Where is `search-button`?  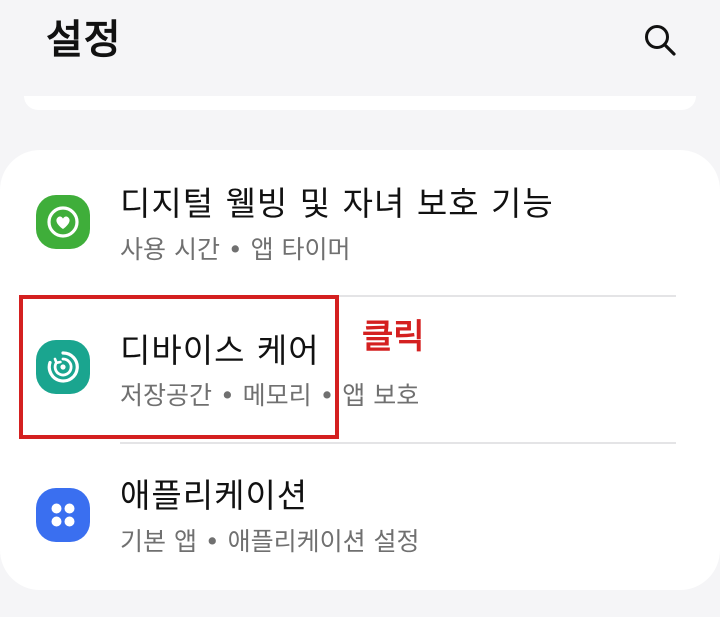
search-button is located at coordinates (660, 40).